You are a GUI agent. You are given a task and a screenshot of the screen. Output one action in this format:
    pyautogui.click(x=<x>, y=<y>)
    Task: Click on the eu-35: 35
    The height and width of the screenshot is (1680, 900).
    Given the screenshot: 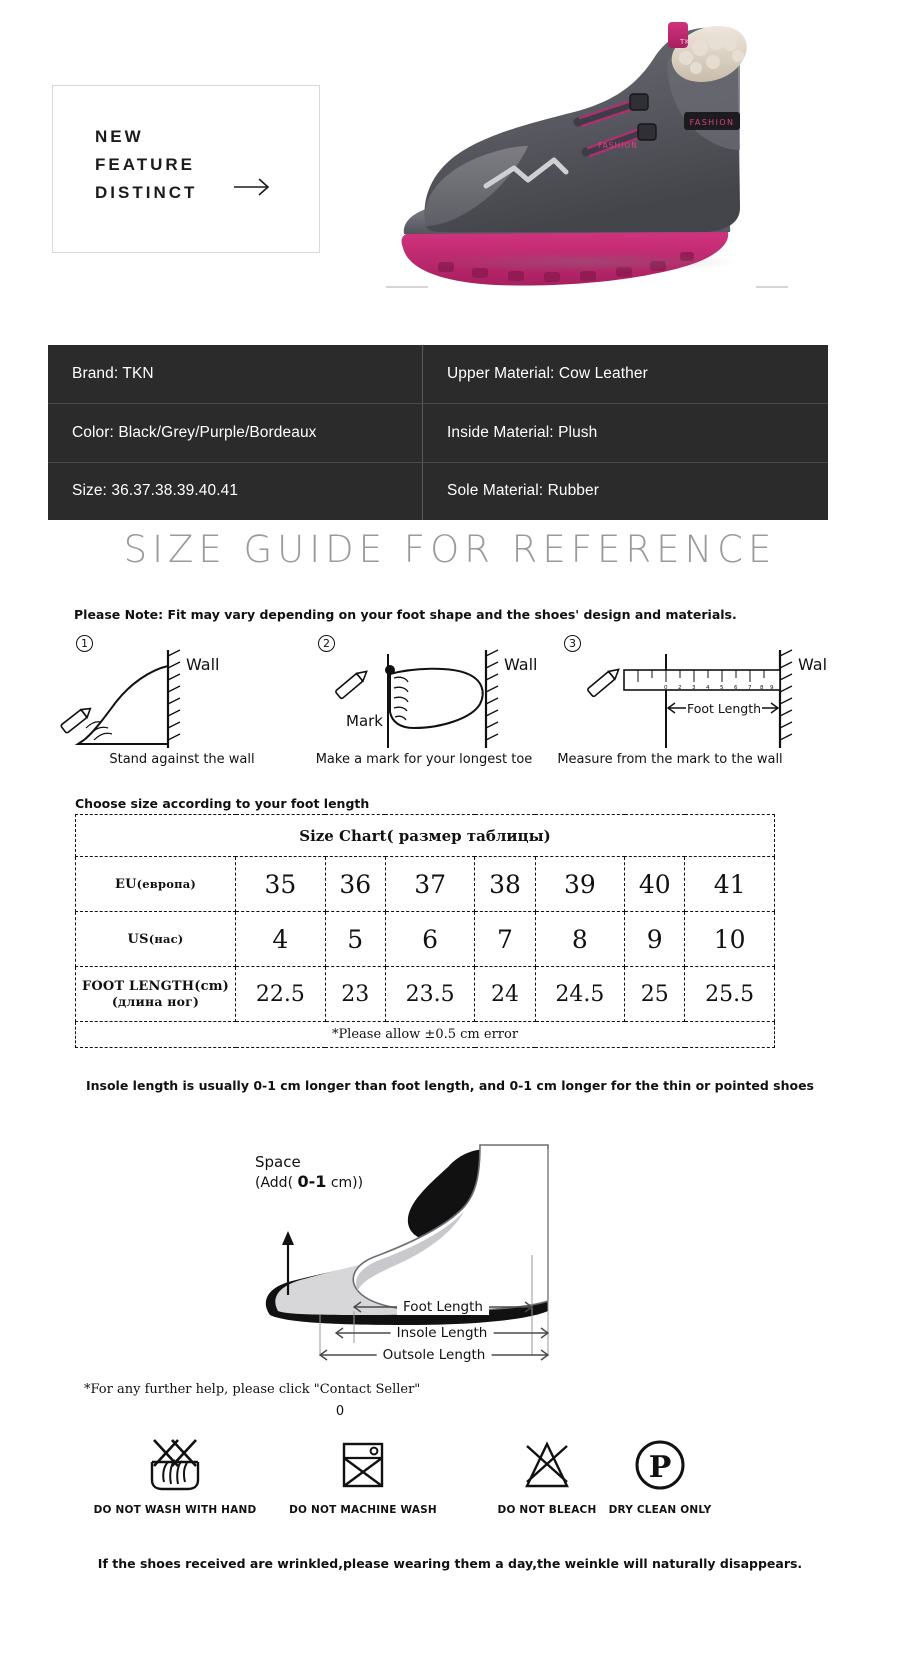 What is the action you would take?
    pyautogui.click(x=280, y=884)
    